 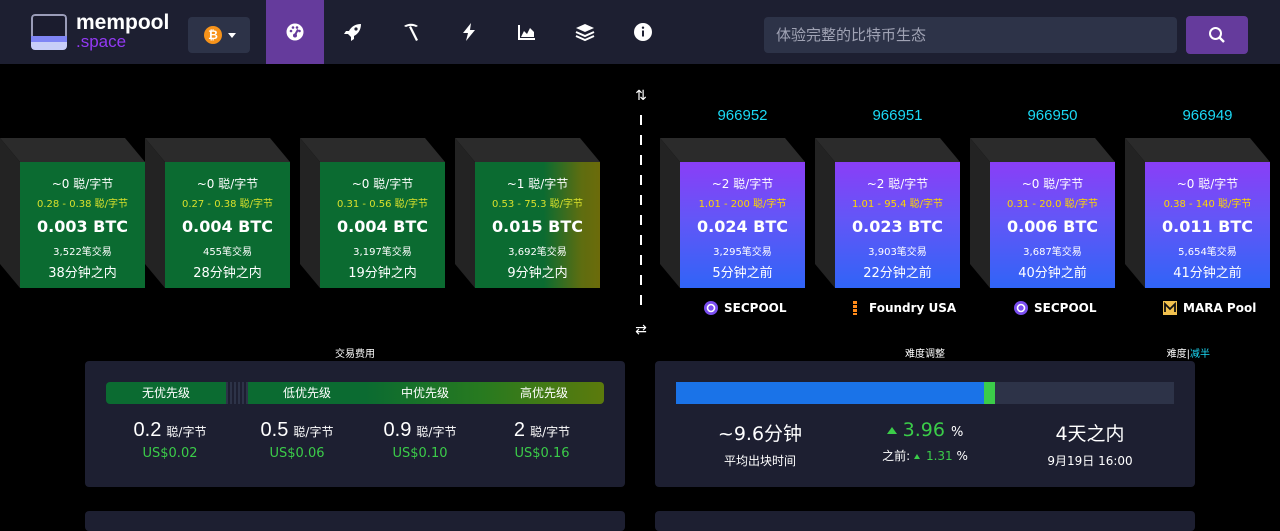 I want to click on block-total-fees: 0.011 BTC, so click(x=1207, y=226).